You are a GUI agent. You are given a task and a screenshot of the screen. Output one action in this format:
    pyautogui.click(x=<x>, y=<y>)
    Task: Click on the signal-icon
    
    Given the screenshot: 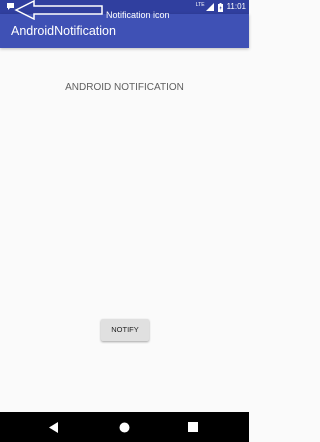 What is the action you would take?
    pyautogui.click(x=209, y=7)
    